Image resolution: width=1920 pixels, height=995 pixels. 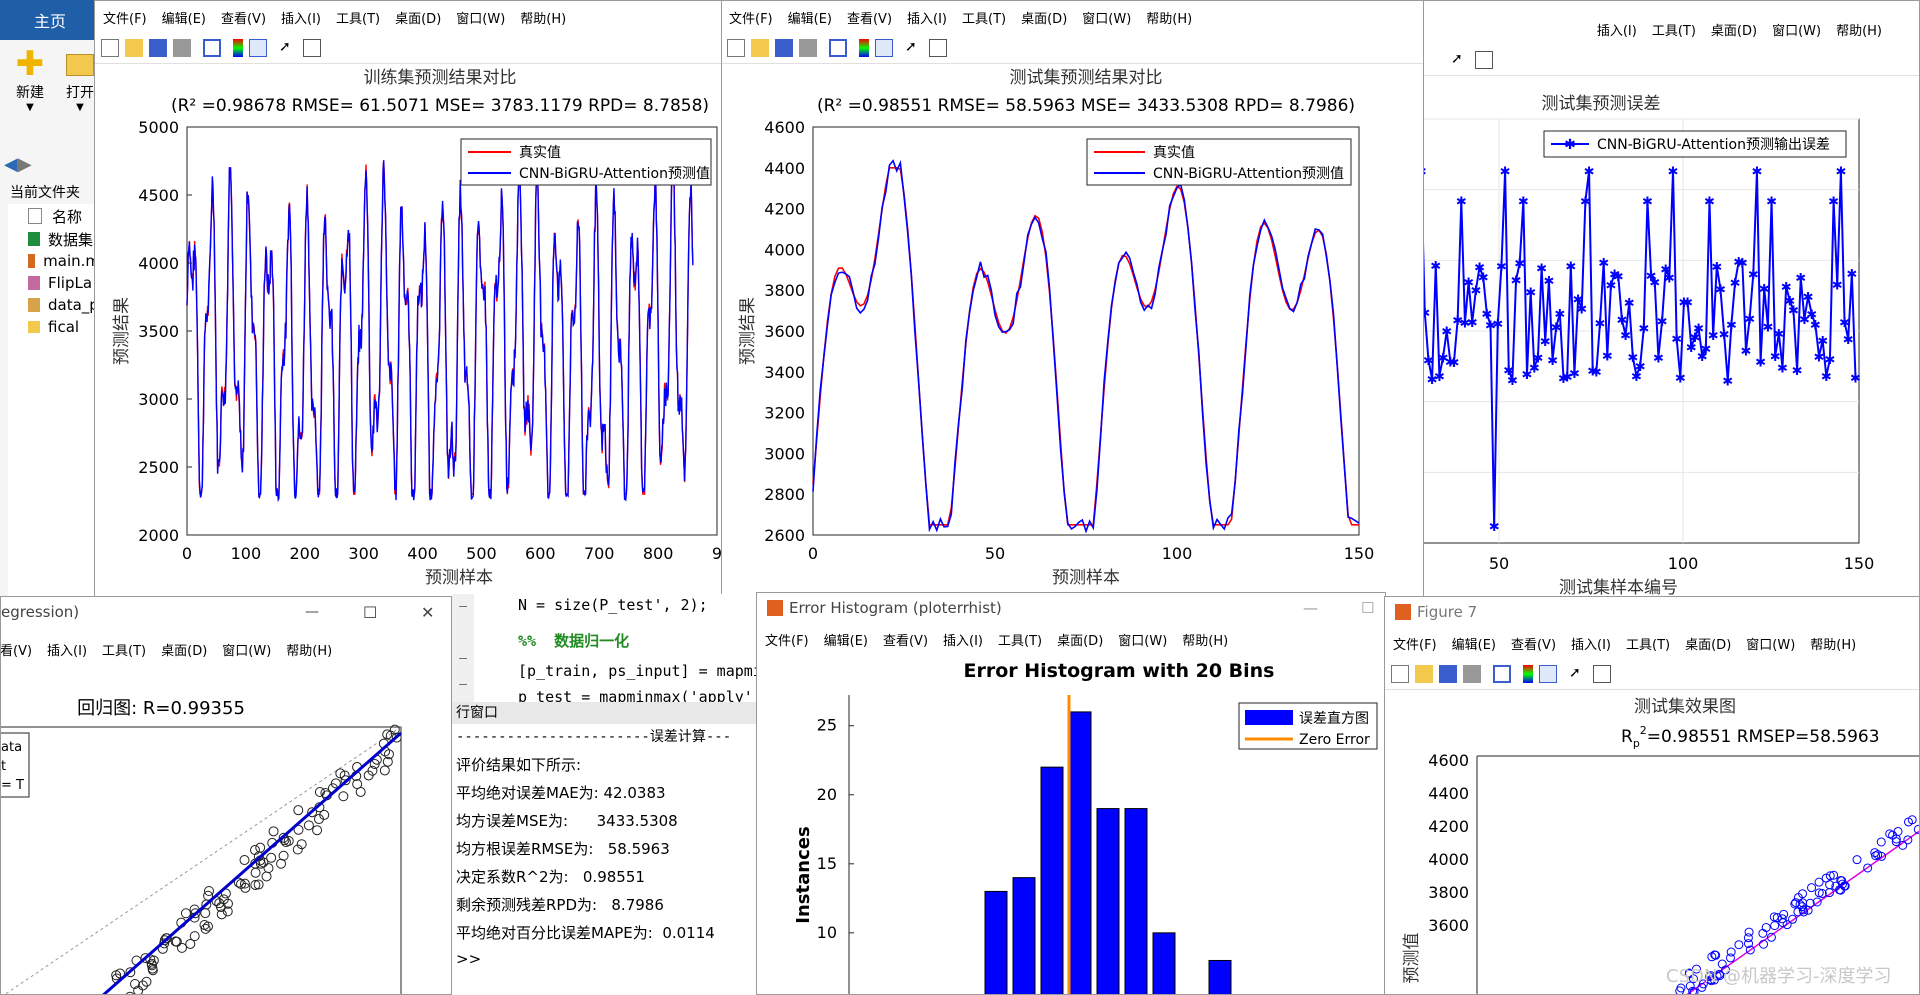 What do you see at coordinates (54, 239) in the screenshot?
I see `file-item: 数据集` at bounding box center [54, 239].